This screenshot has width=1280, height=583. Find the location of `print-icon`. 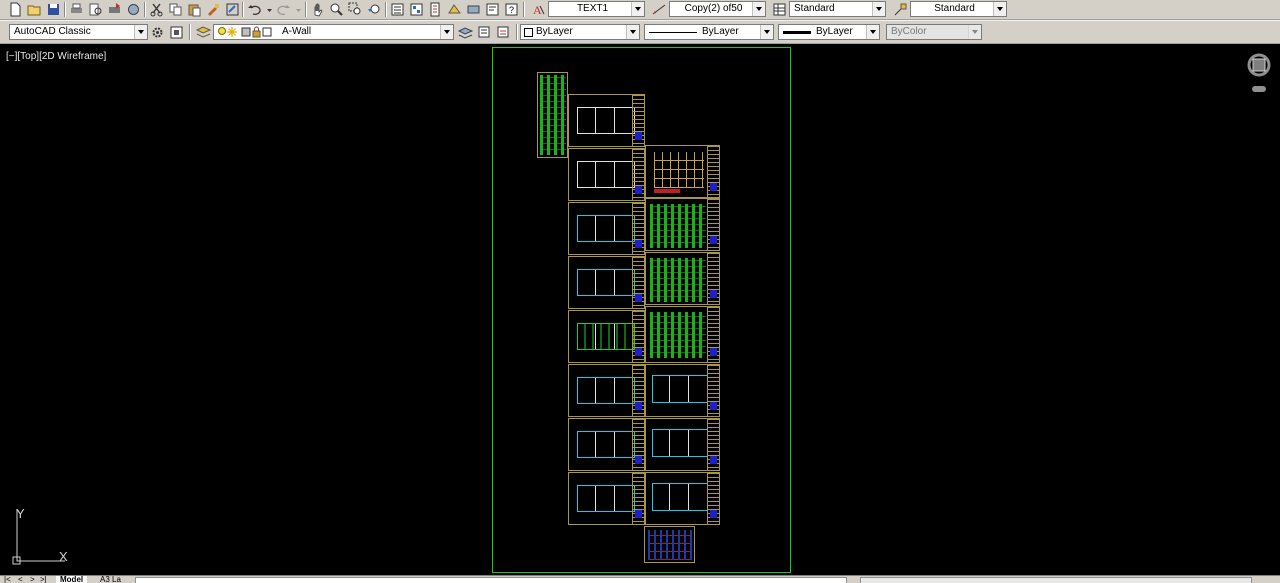

print-icon is located at coordinates (76, 9).